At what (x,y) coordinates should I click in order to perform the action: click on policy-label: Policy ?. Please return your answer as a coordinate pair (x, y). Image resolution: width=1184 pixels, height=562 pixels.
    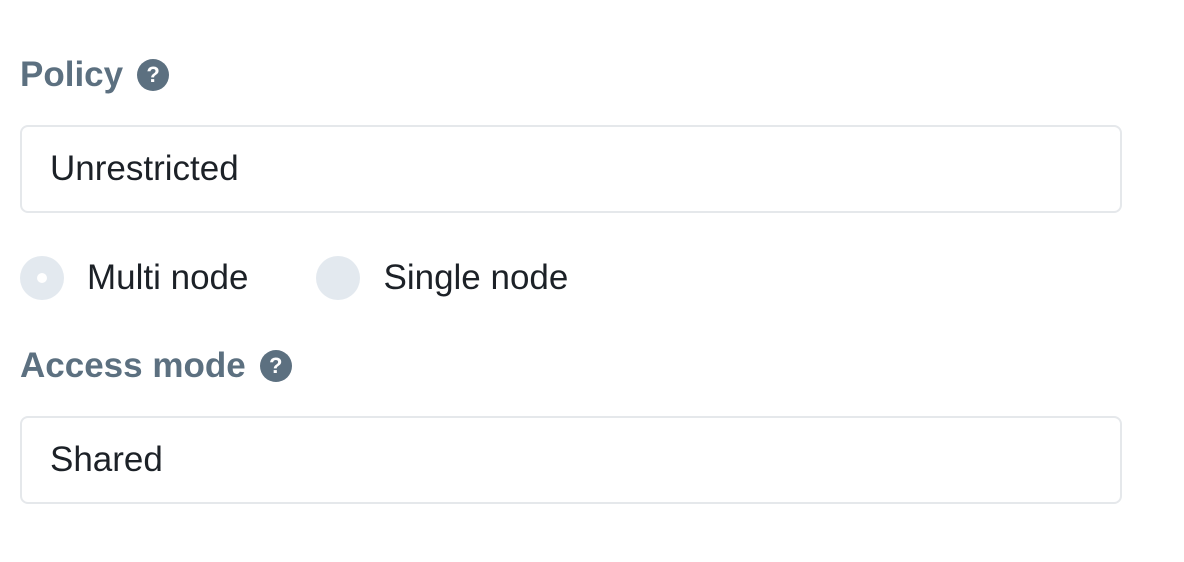
    Looking at the image, I should click on (95, 75).